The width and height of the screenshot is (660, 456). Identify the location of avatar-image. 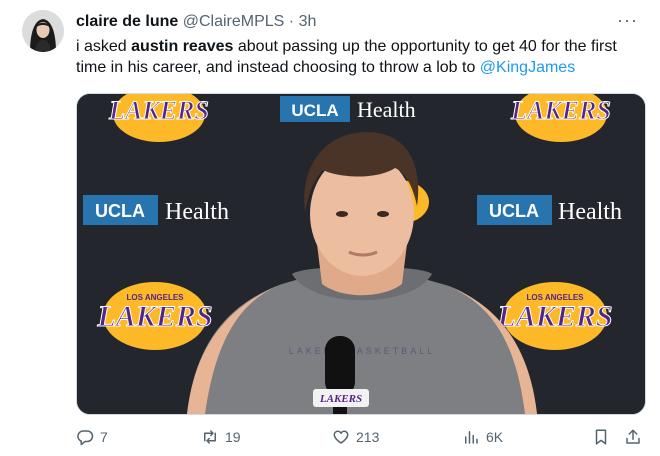
(43, 31).